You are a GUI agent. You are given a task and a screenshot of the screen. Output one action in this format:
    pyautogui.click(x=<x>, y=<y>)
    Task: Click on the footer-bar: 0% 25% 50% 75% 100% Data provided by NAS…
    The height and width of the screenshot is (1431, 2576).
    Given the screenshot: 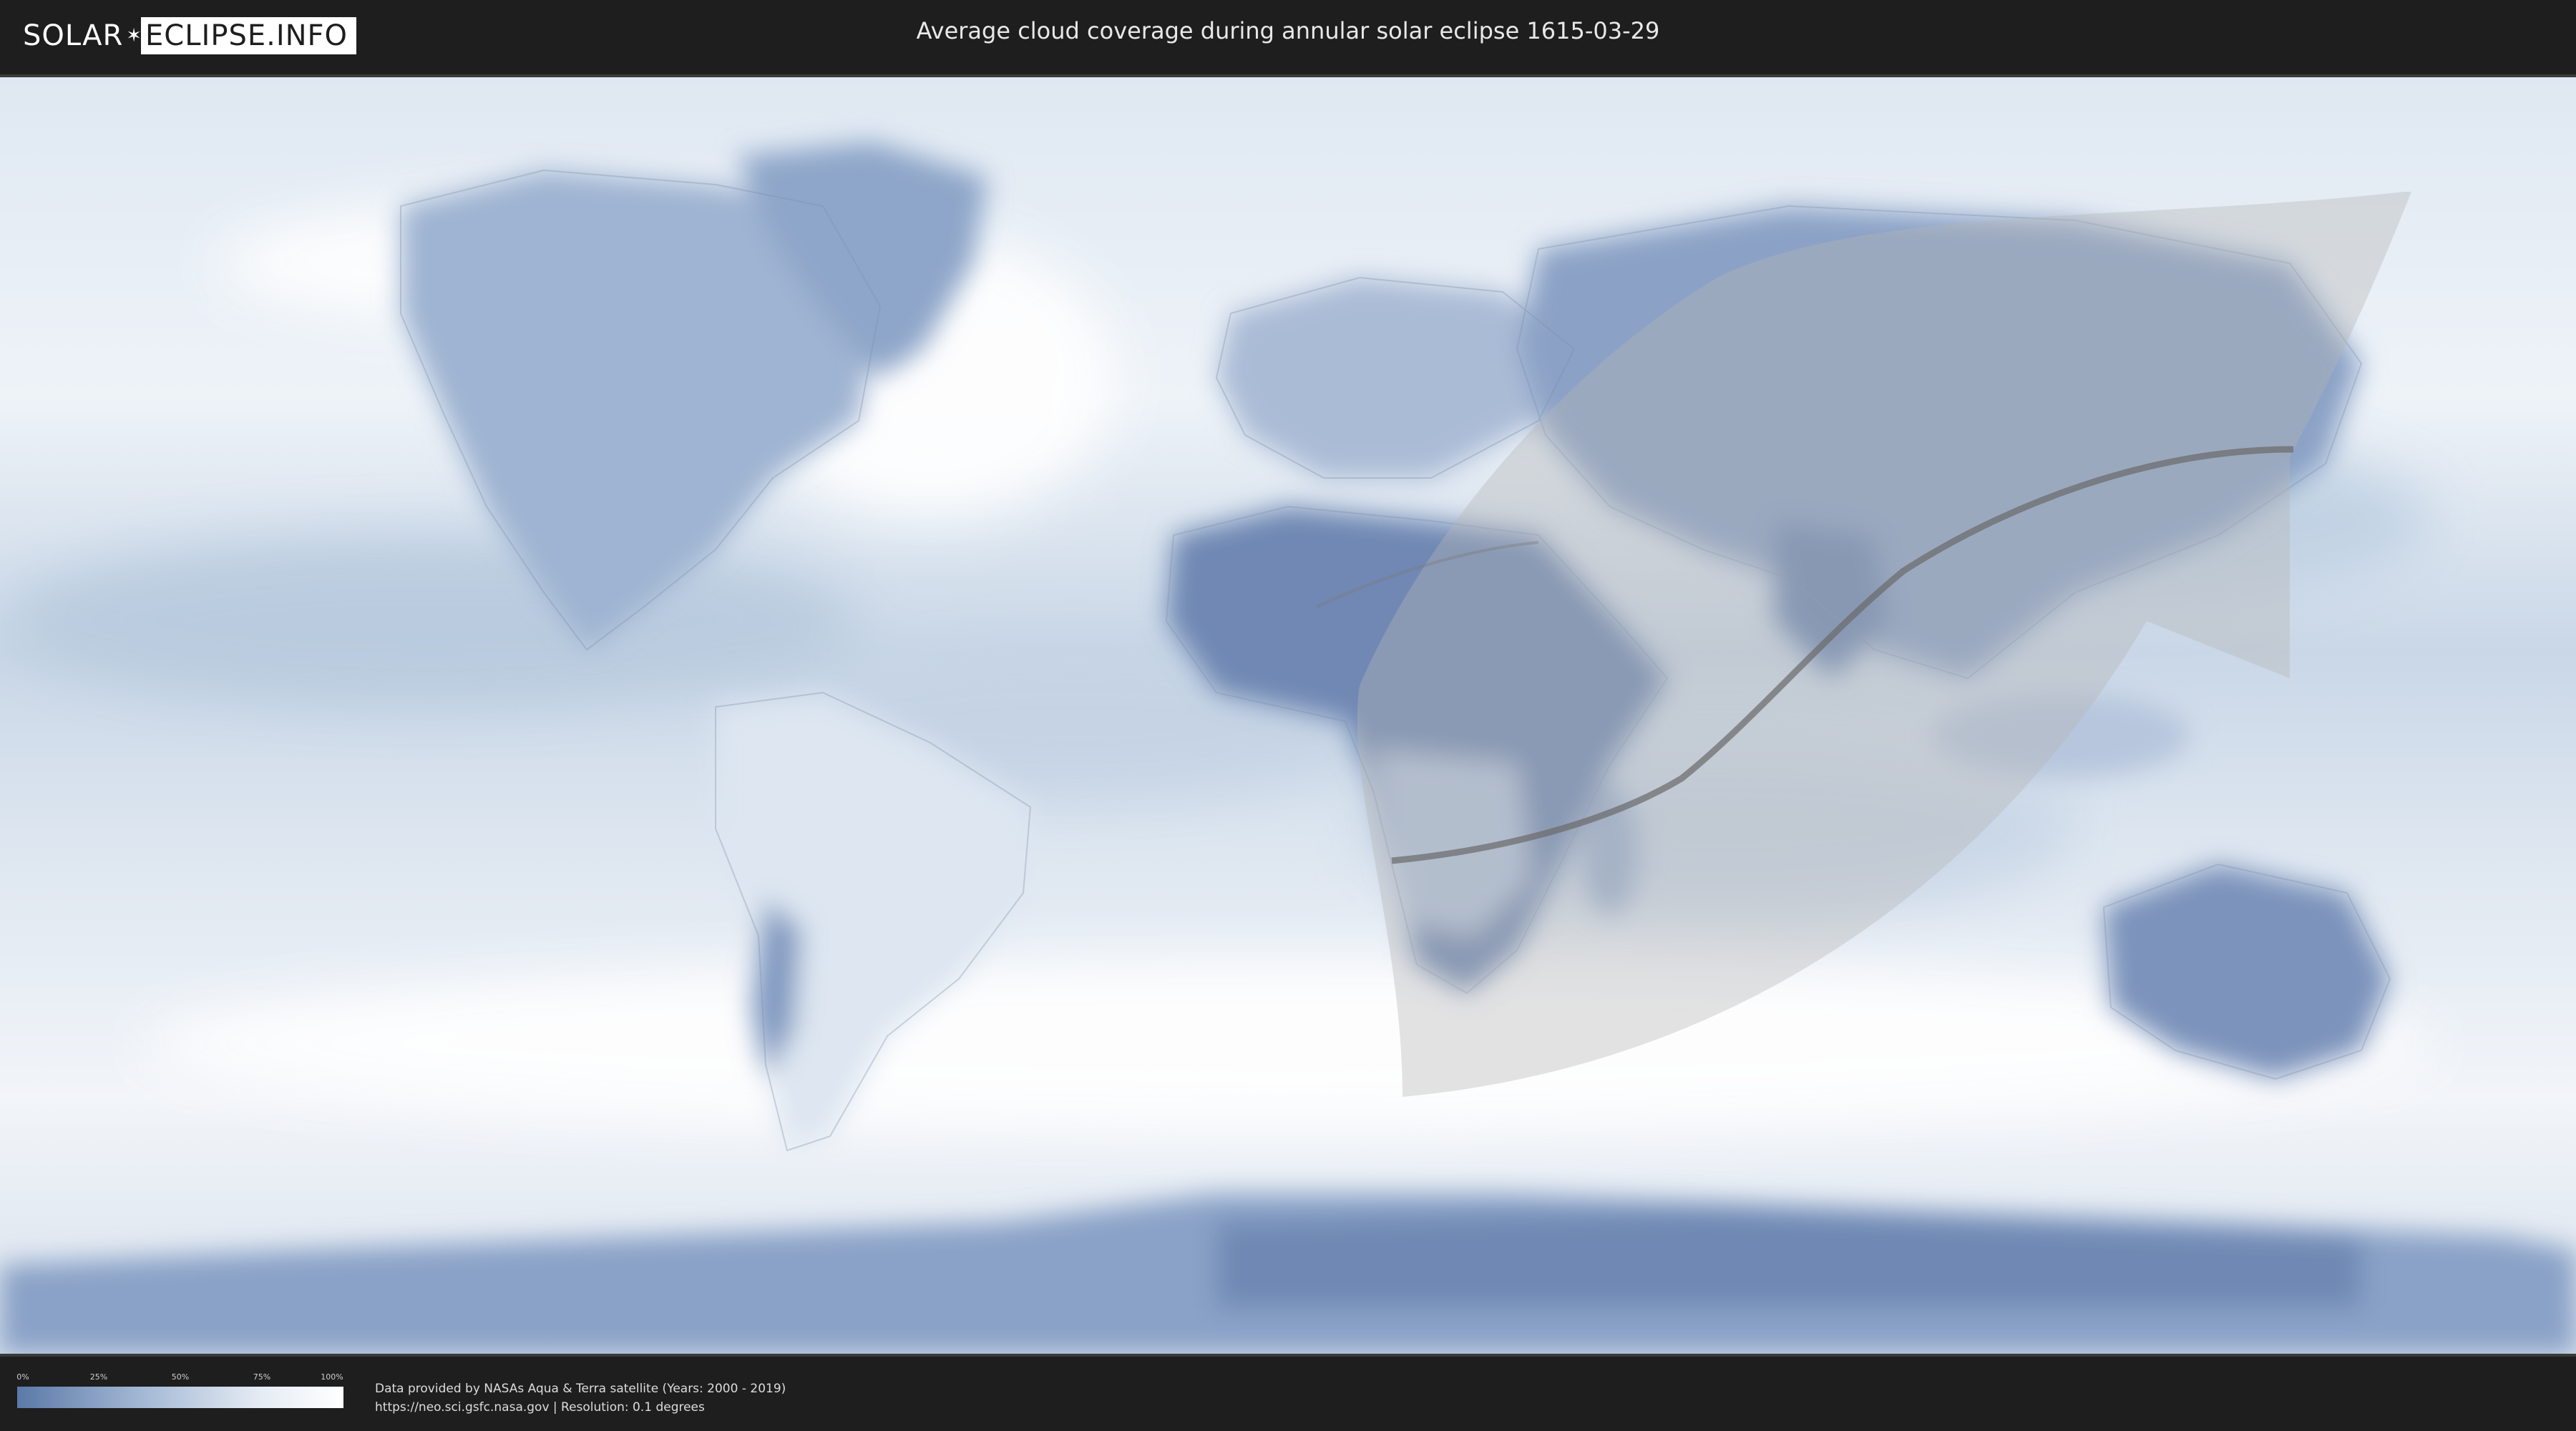 What is the action you would take?
    pyautogui.click(x=1288, y=1394)
    